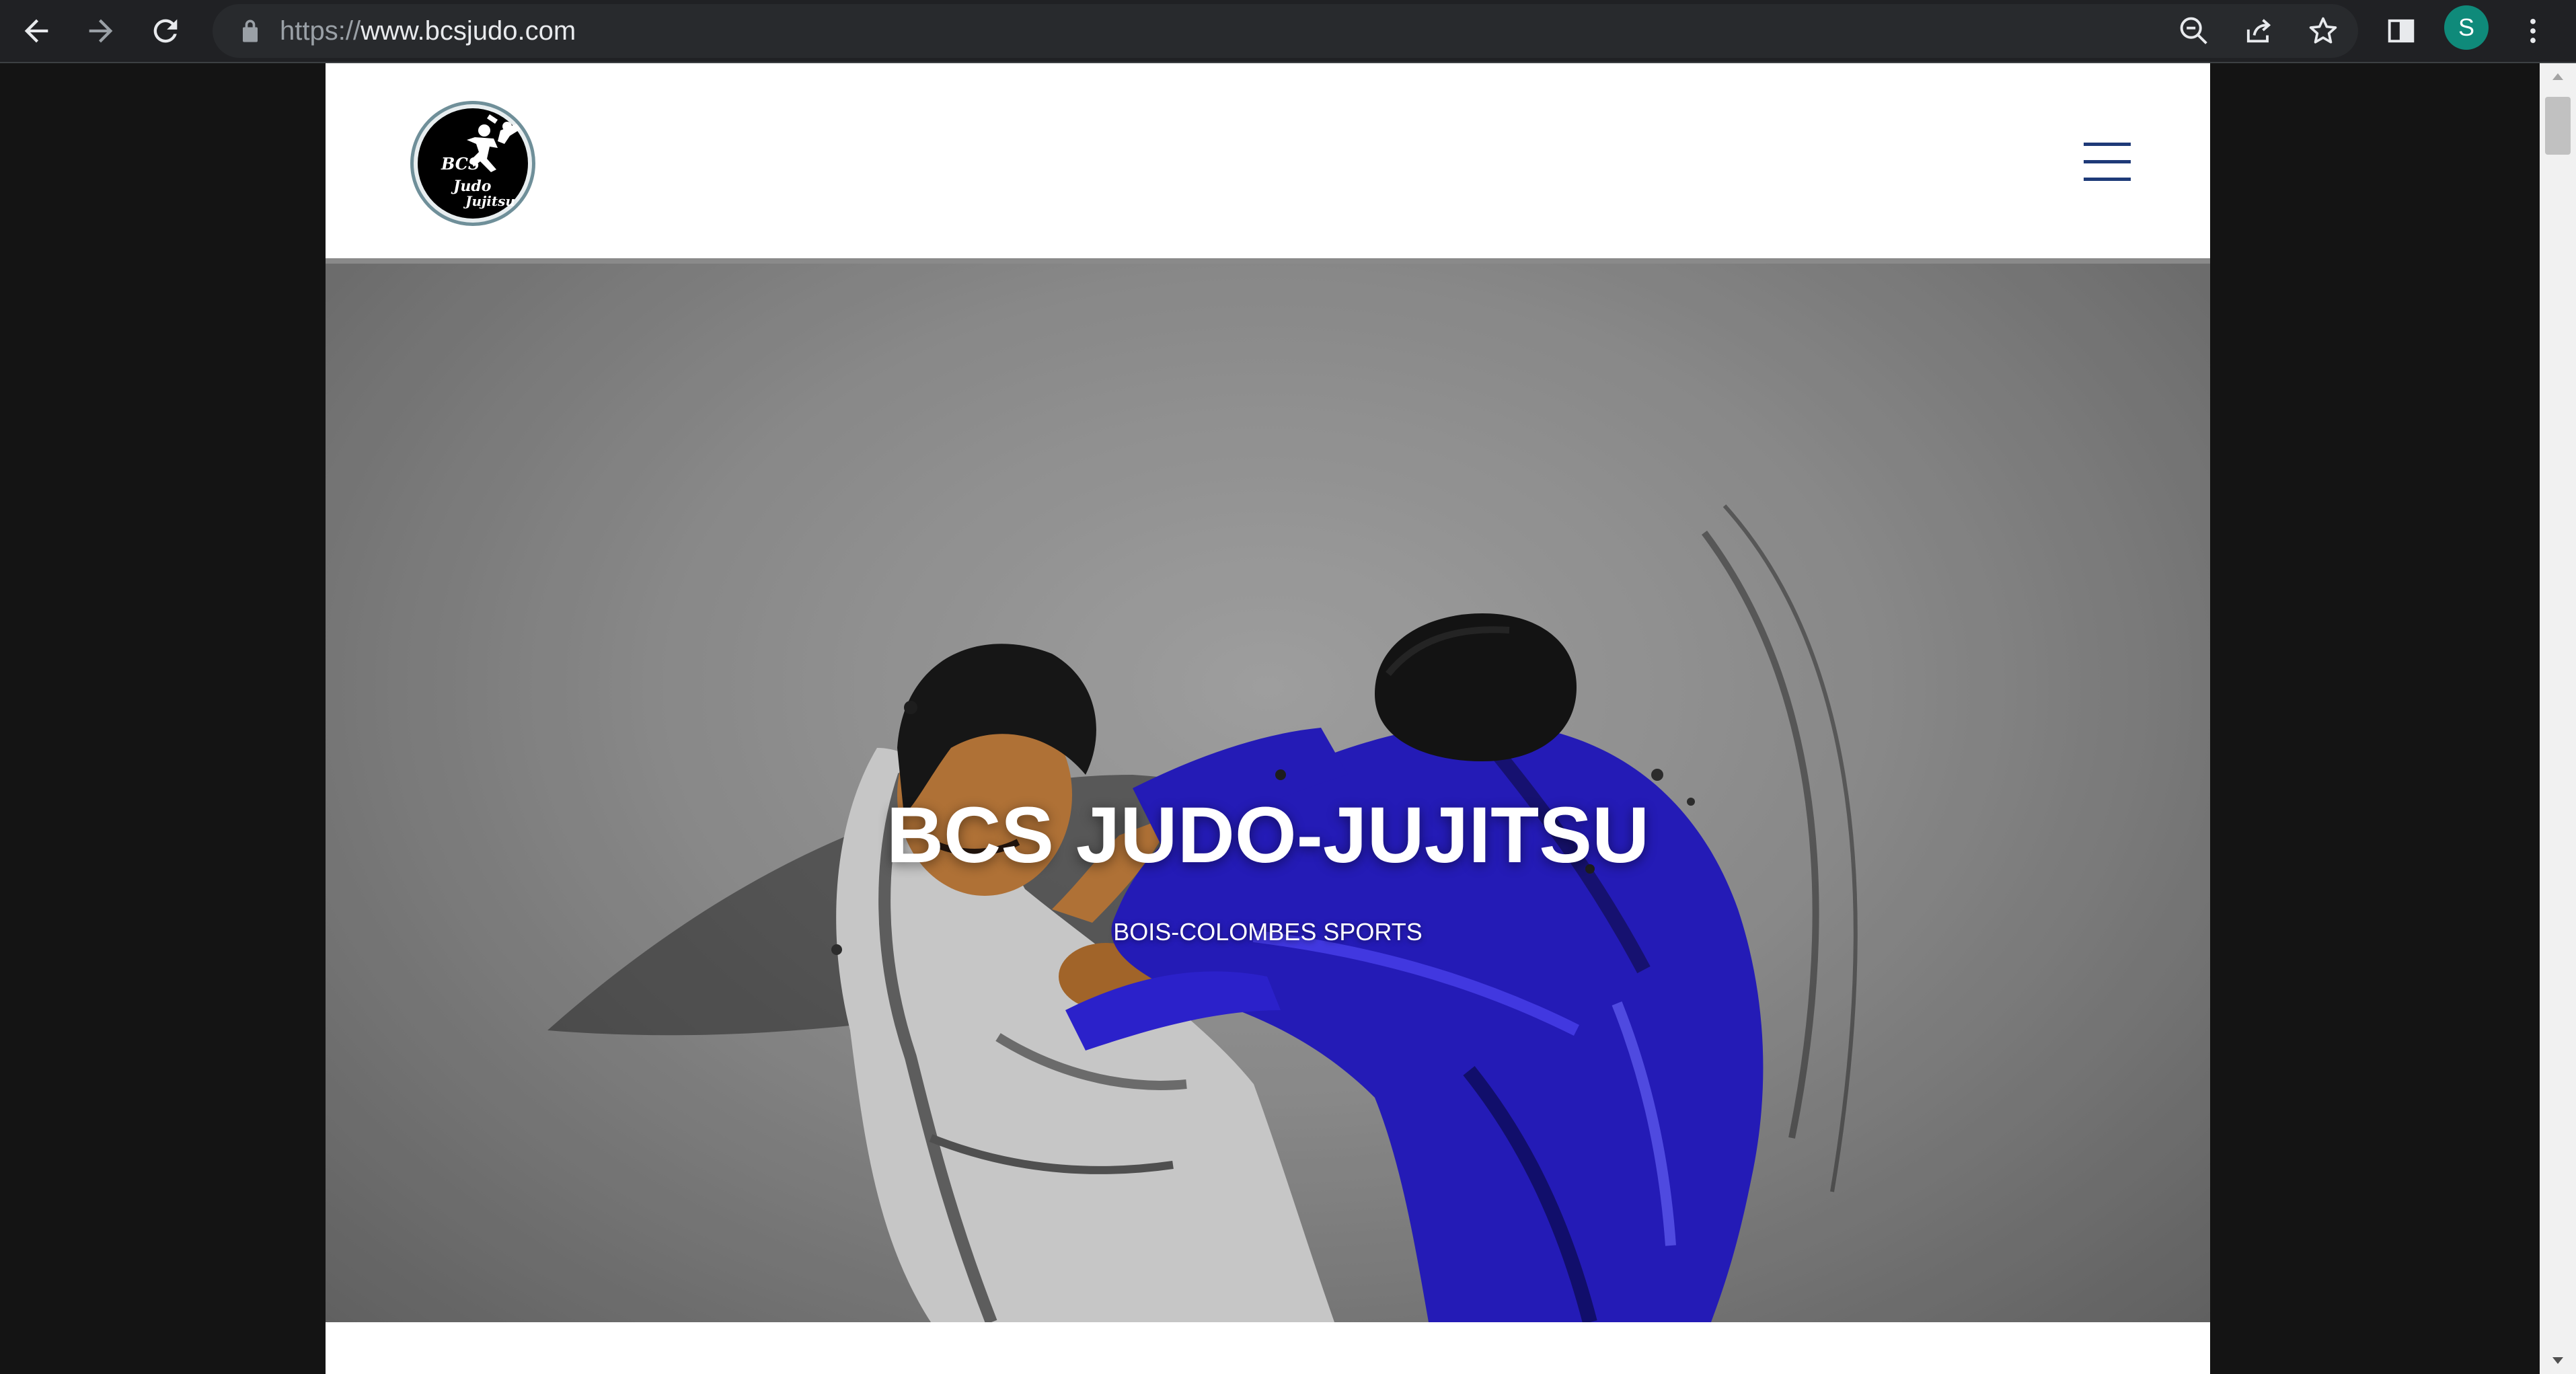  I want to click on lock-icon, so click(250, 31).